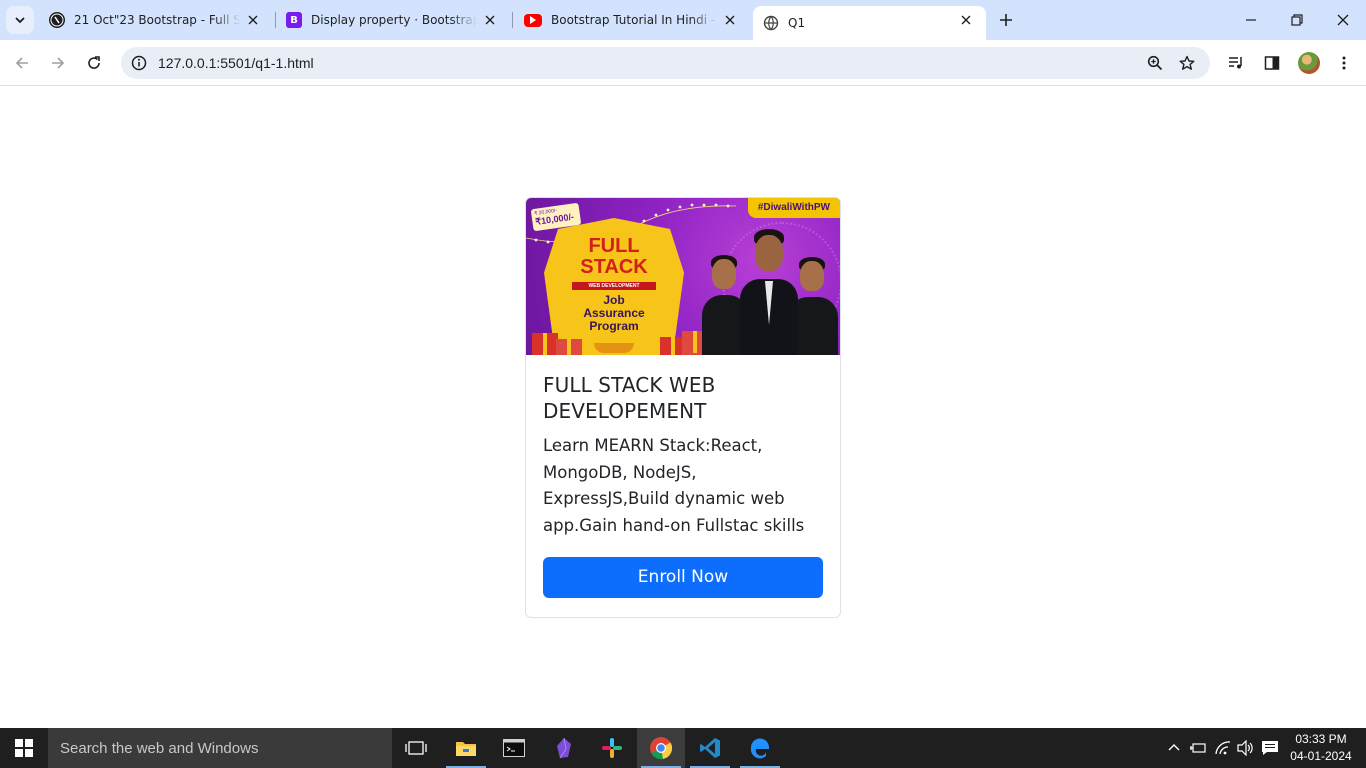  What do you see at coordinates (1321, 756) in the screenshot?
I see `clock-date: 04-01-2024` at bounding box center [1321, 756].